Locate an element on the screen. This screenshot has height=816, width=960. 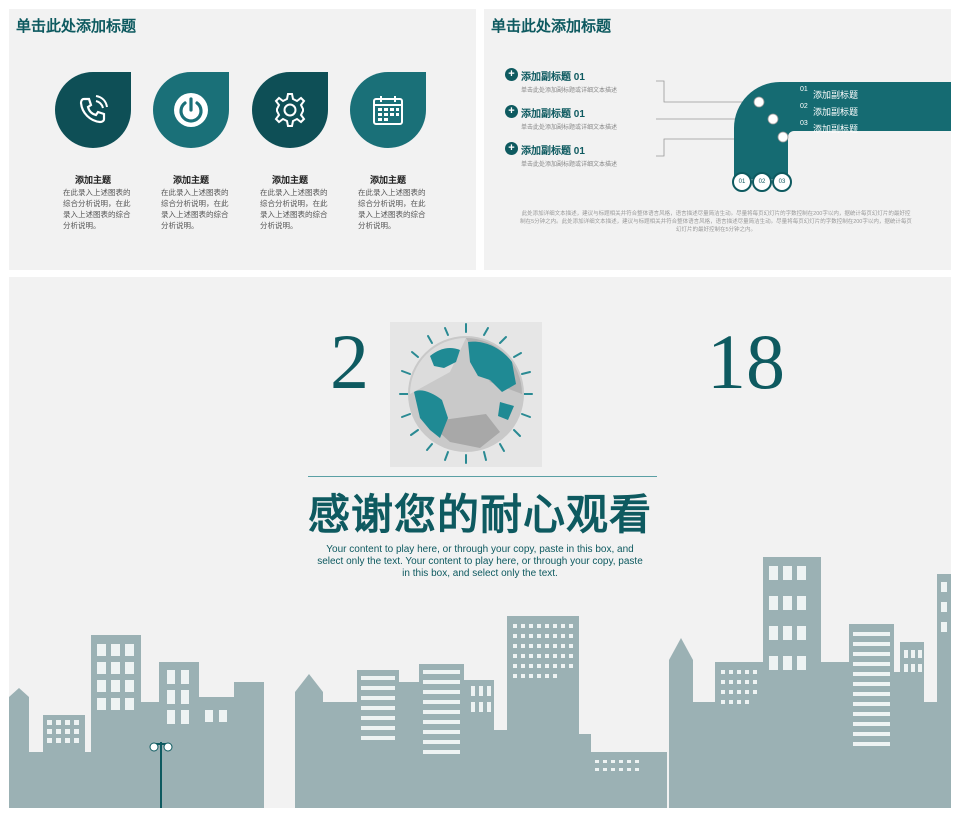
year-right: 18 is located at coordinates (746, 361).